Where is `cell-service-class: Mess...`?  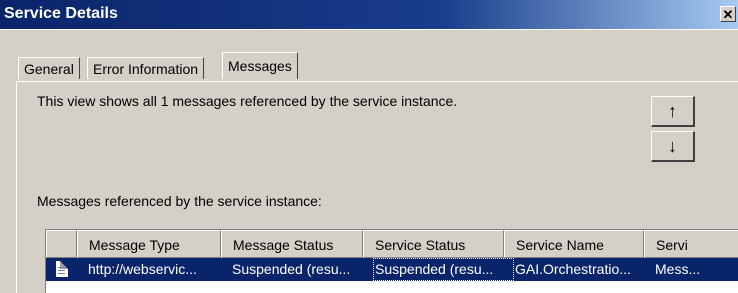
cell-service-class: Mess... is located at coordinates (678, 269).